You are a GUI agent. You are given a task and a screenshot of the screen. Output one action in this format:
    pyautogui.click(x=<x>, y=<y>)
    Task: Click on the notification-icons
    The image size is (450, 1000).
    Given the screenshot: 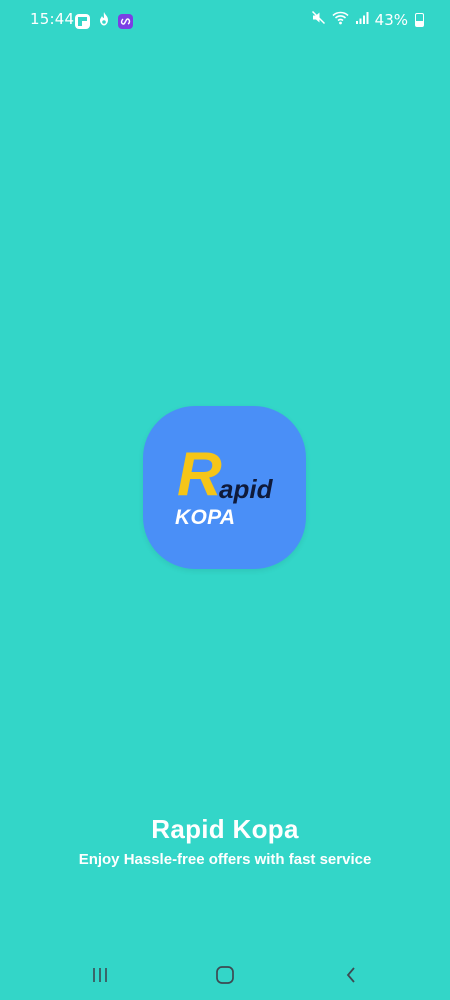 What is the action you would take?
    pyautogui.click(x=104, y=21)
    